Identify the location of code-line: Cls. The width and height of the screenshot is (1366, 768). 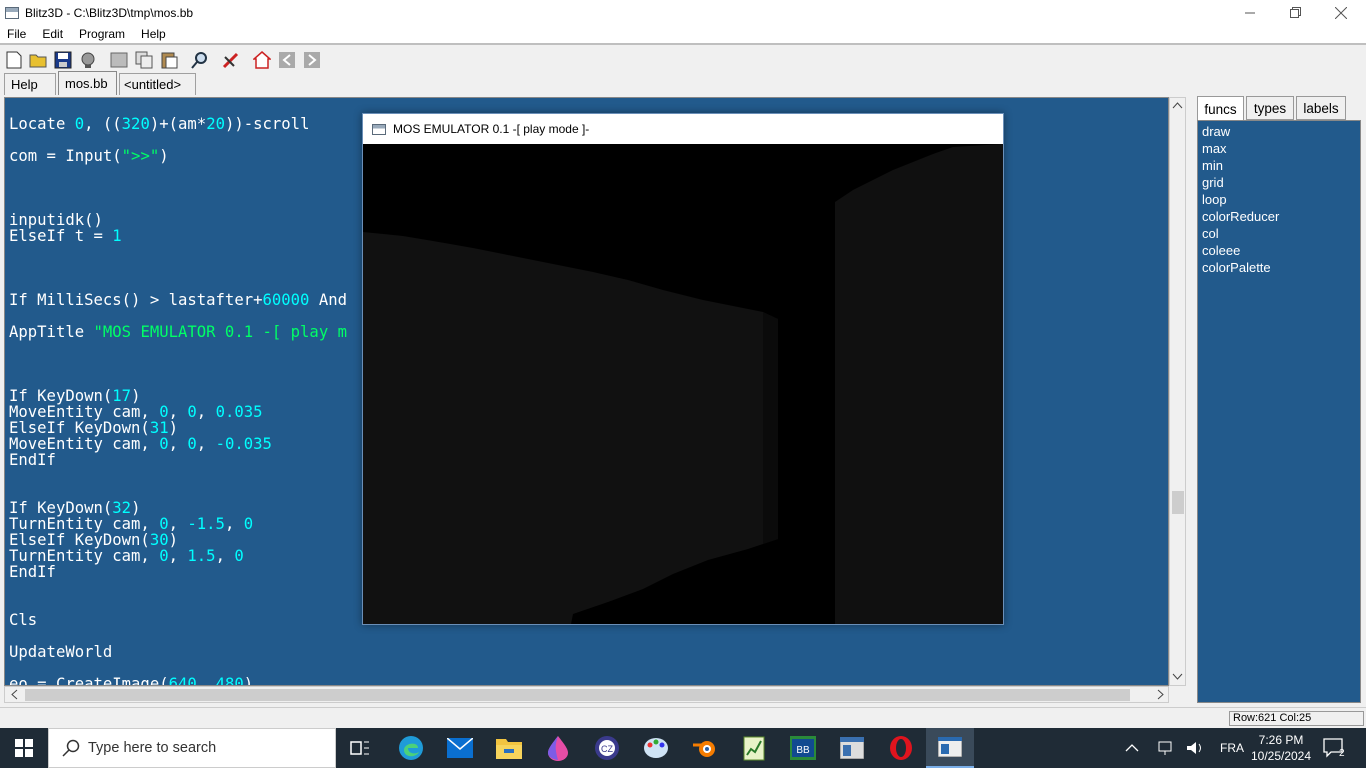
(23, 620).